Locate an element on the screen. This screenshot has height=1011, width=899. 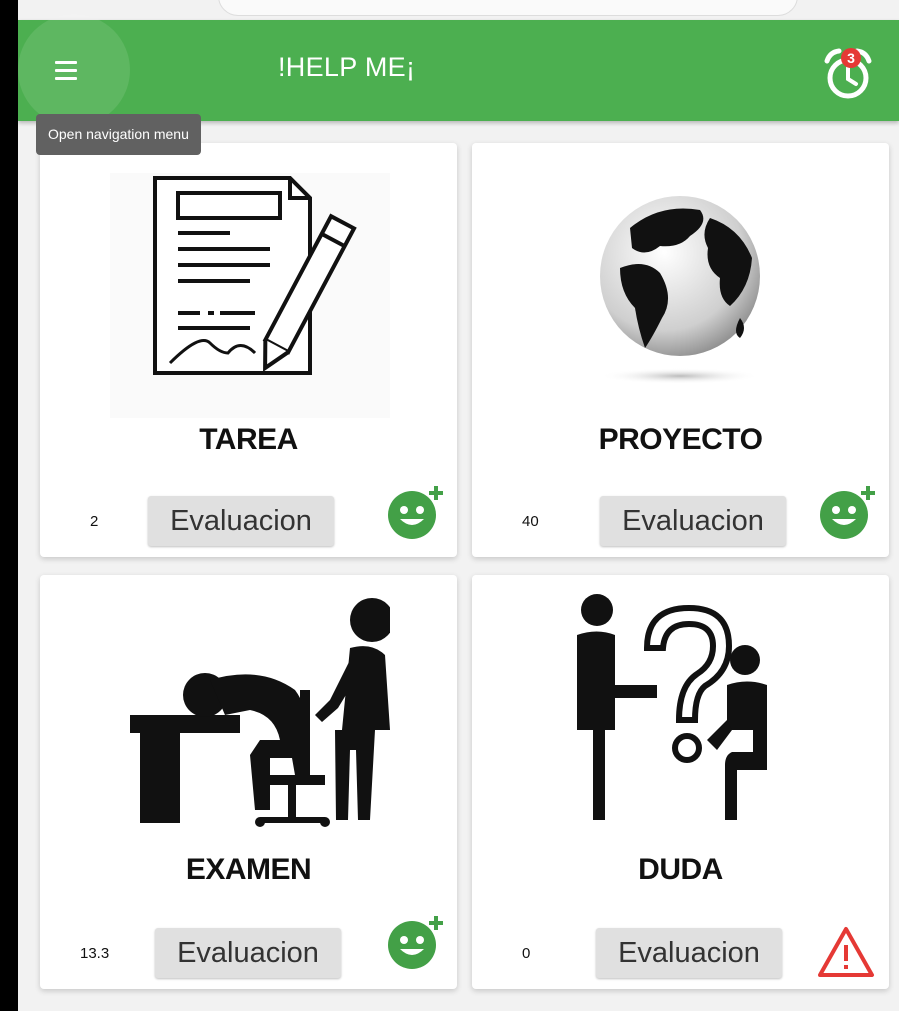
globe-icon is located at coordinates (680, 290).